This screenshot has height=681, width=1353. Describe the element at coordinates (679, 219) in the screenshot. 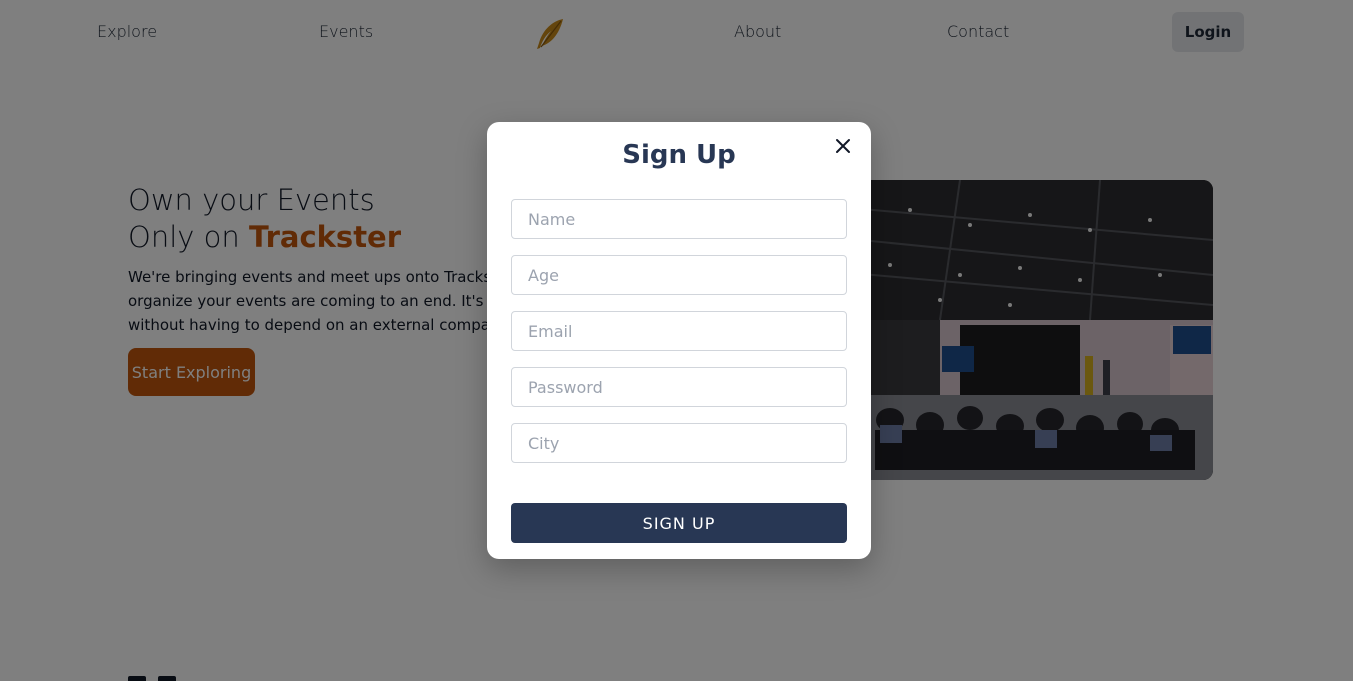

I see `name-field` at that location.